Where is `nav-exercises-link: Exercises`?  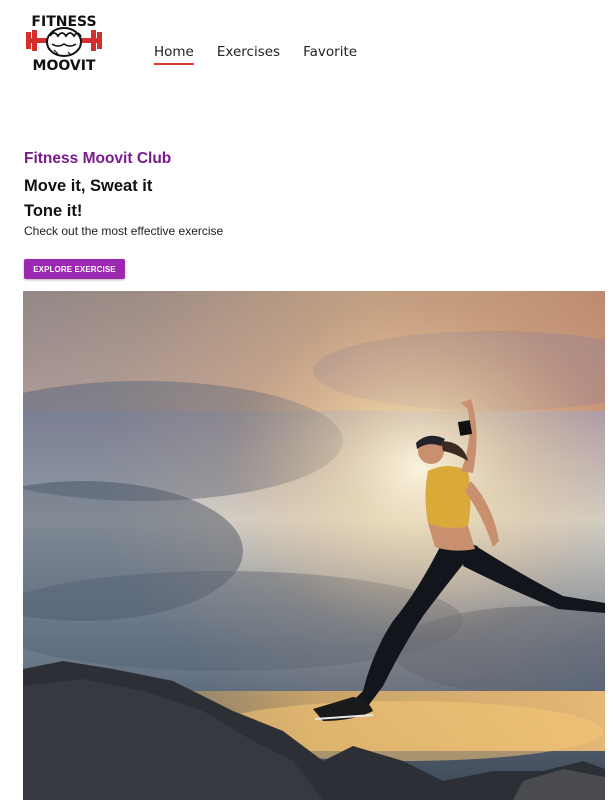
nav-exercises-link: Exercises is located at coordinates (248, 53).